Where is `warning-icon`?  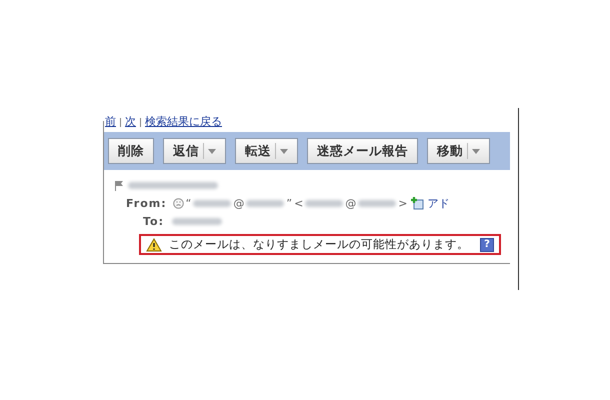 warning-icon is located at coordinates (154, 245).